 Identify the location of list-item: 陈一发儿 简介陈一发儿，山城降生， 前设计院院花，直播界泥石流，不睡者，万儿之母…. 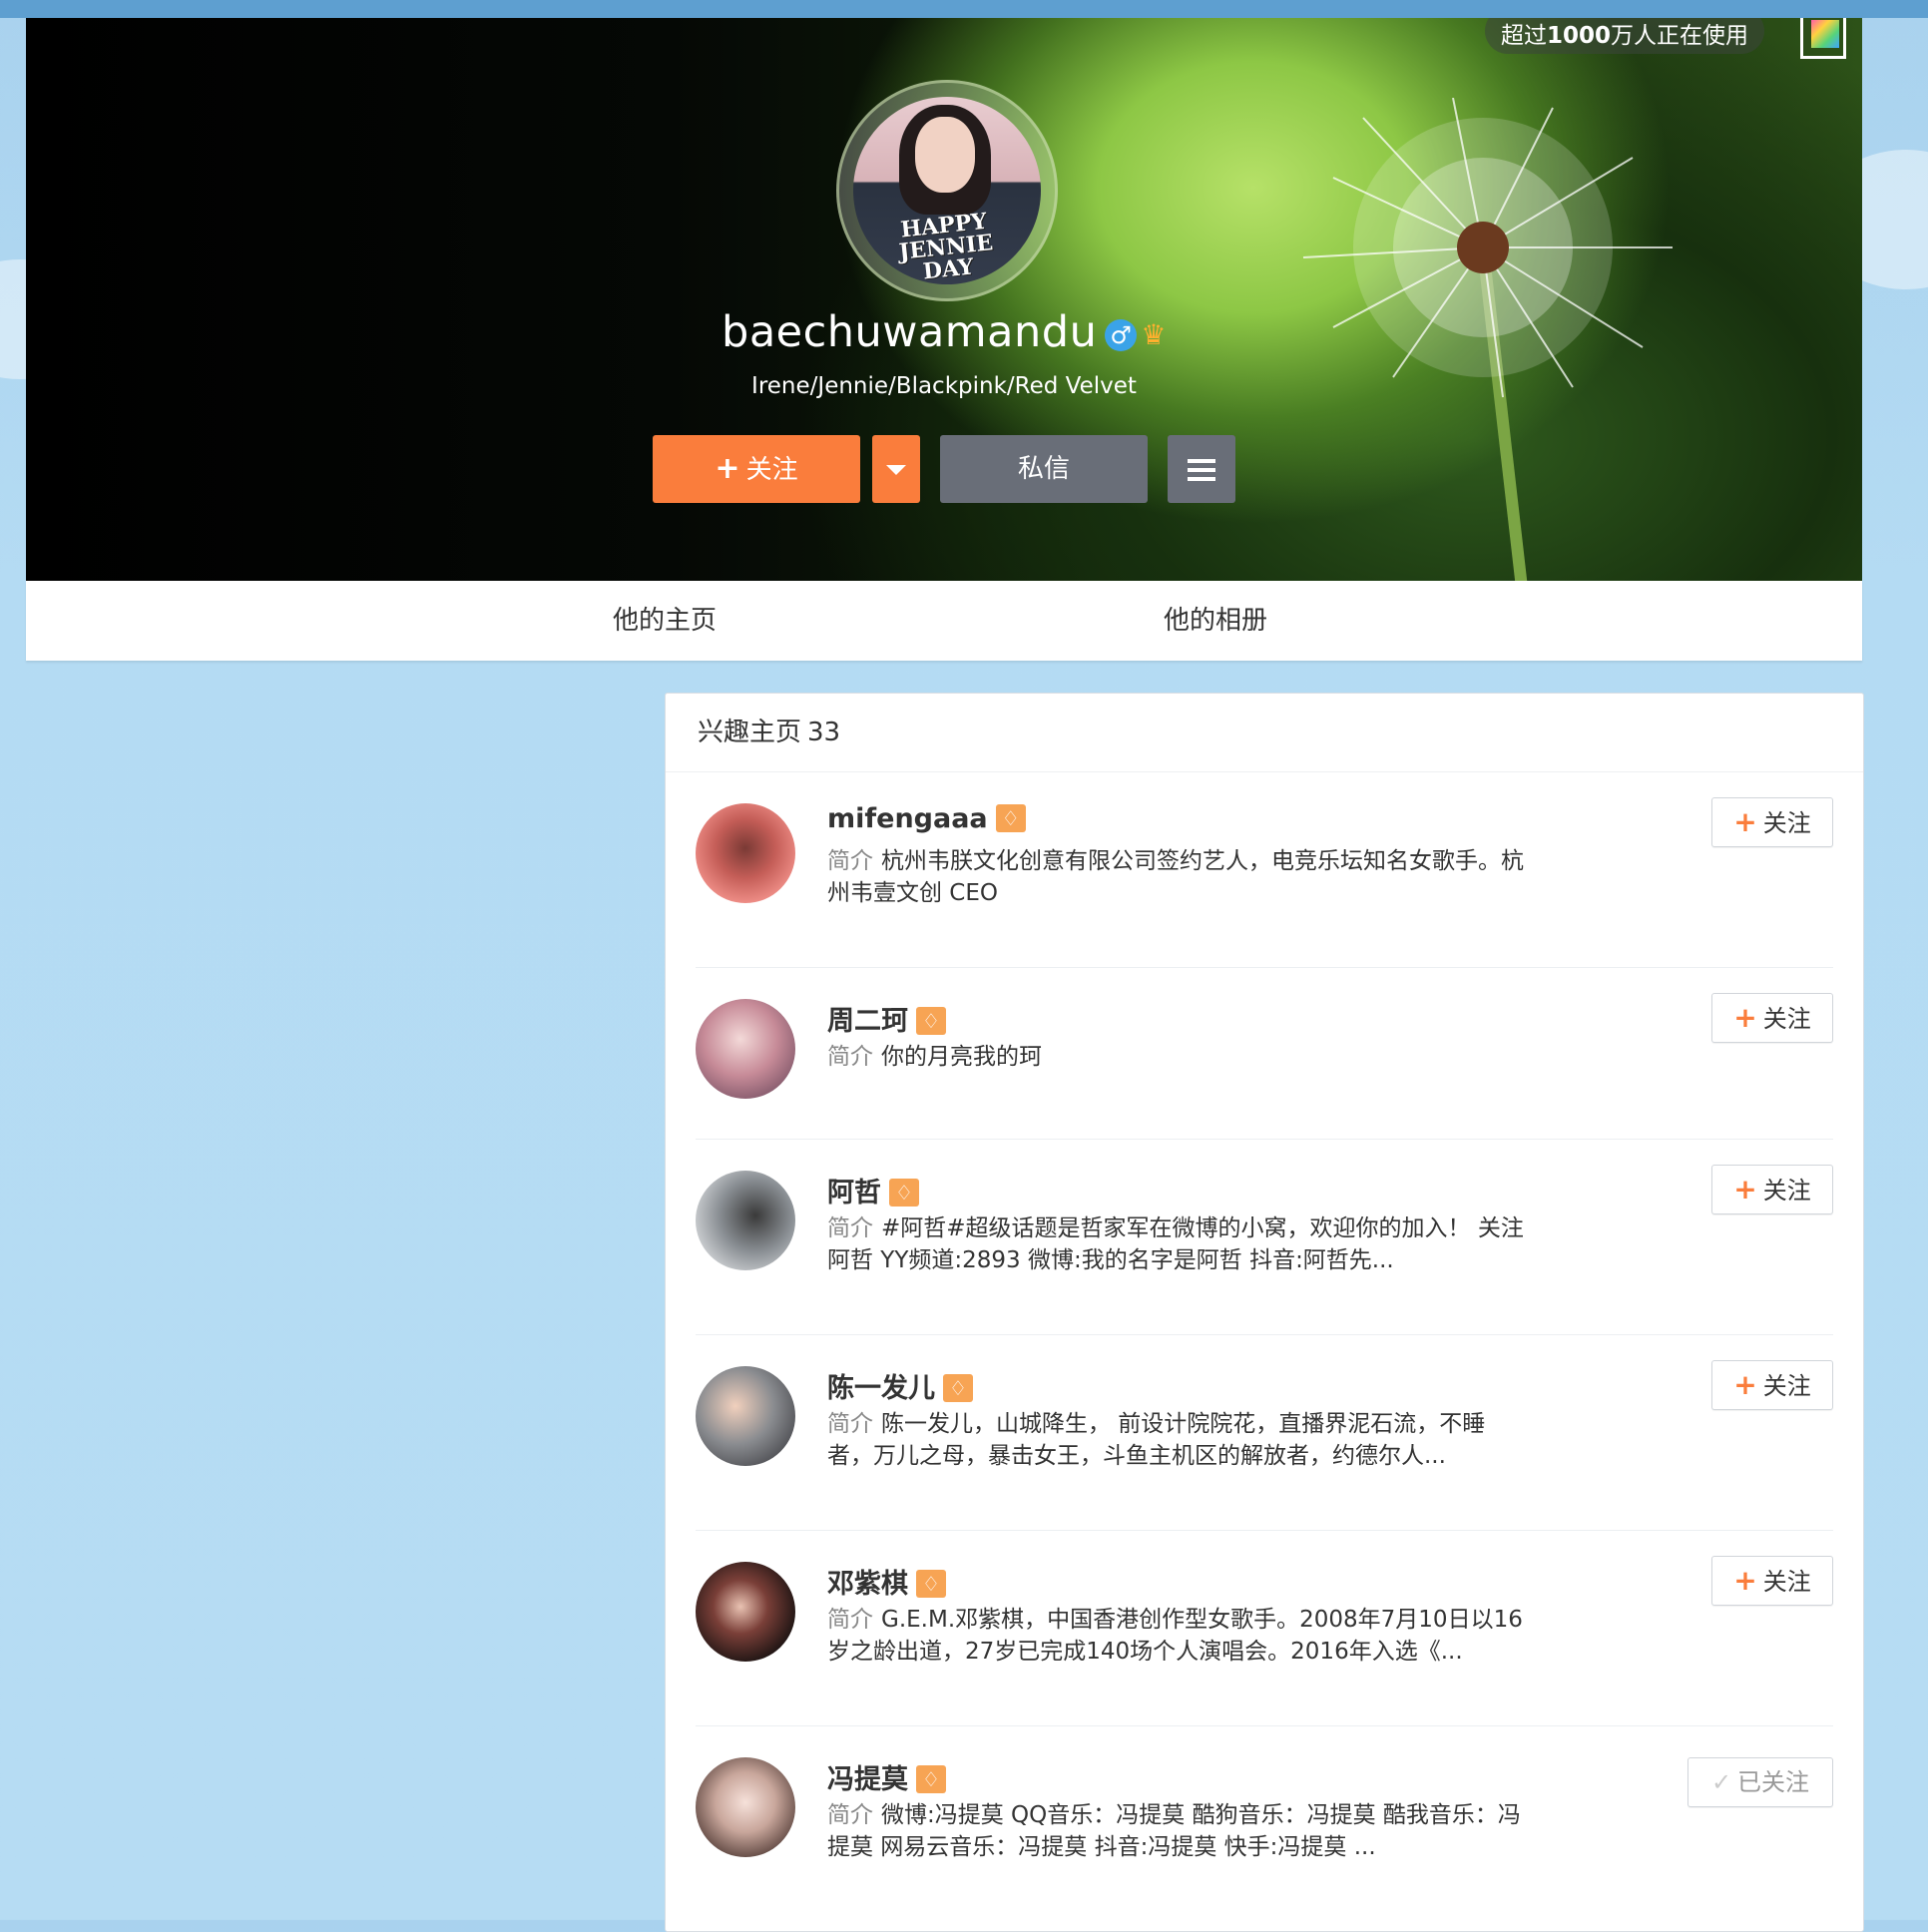
(1264, 1432).